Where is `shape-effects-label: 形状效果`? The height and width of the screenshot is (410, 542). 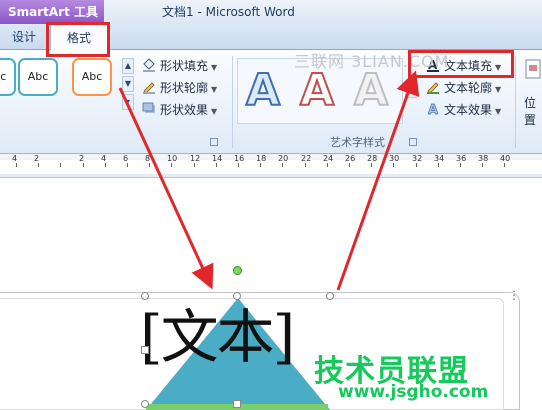 shape-effects-label: 形状效果 is located at coordinates (184, 110).